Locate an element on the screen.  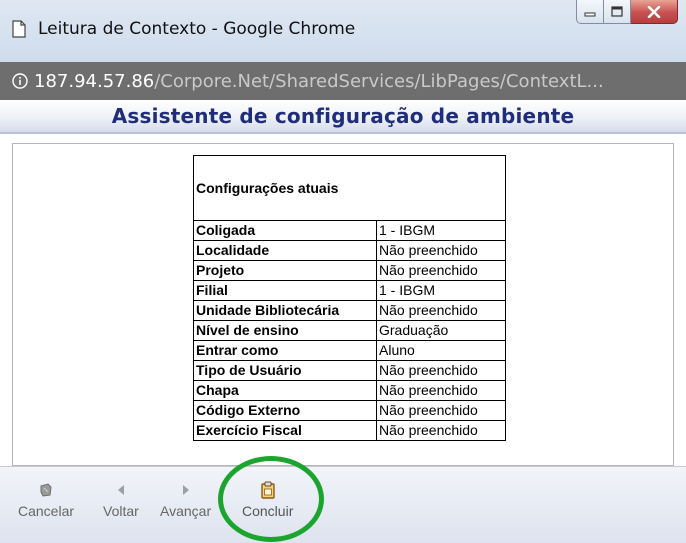
title-bar: Leitura de Contexto - Google Chrome is located at coordinates (343, 31).